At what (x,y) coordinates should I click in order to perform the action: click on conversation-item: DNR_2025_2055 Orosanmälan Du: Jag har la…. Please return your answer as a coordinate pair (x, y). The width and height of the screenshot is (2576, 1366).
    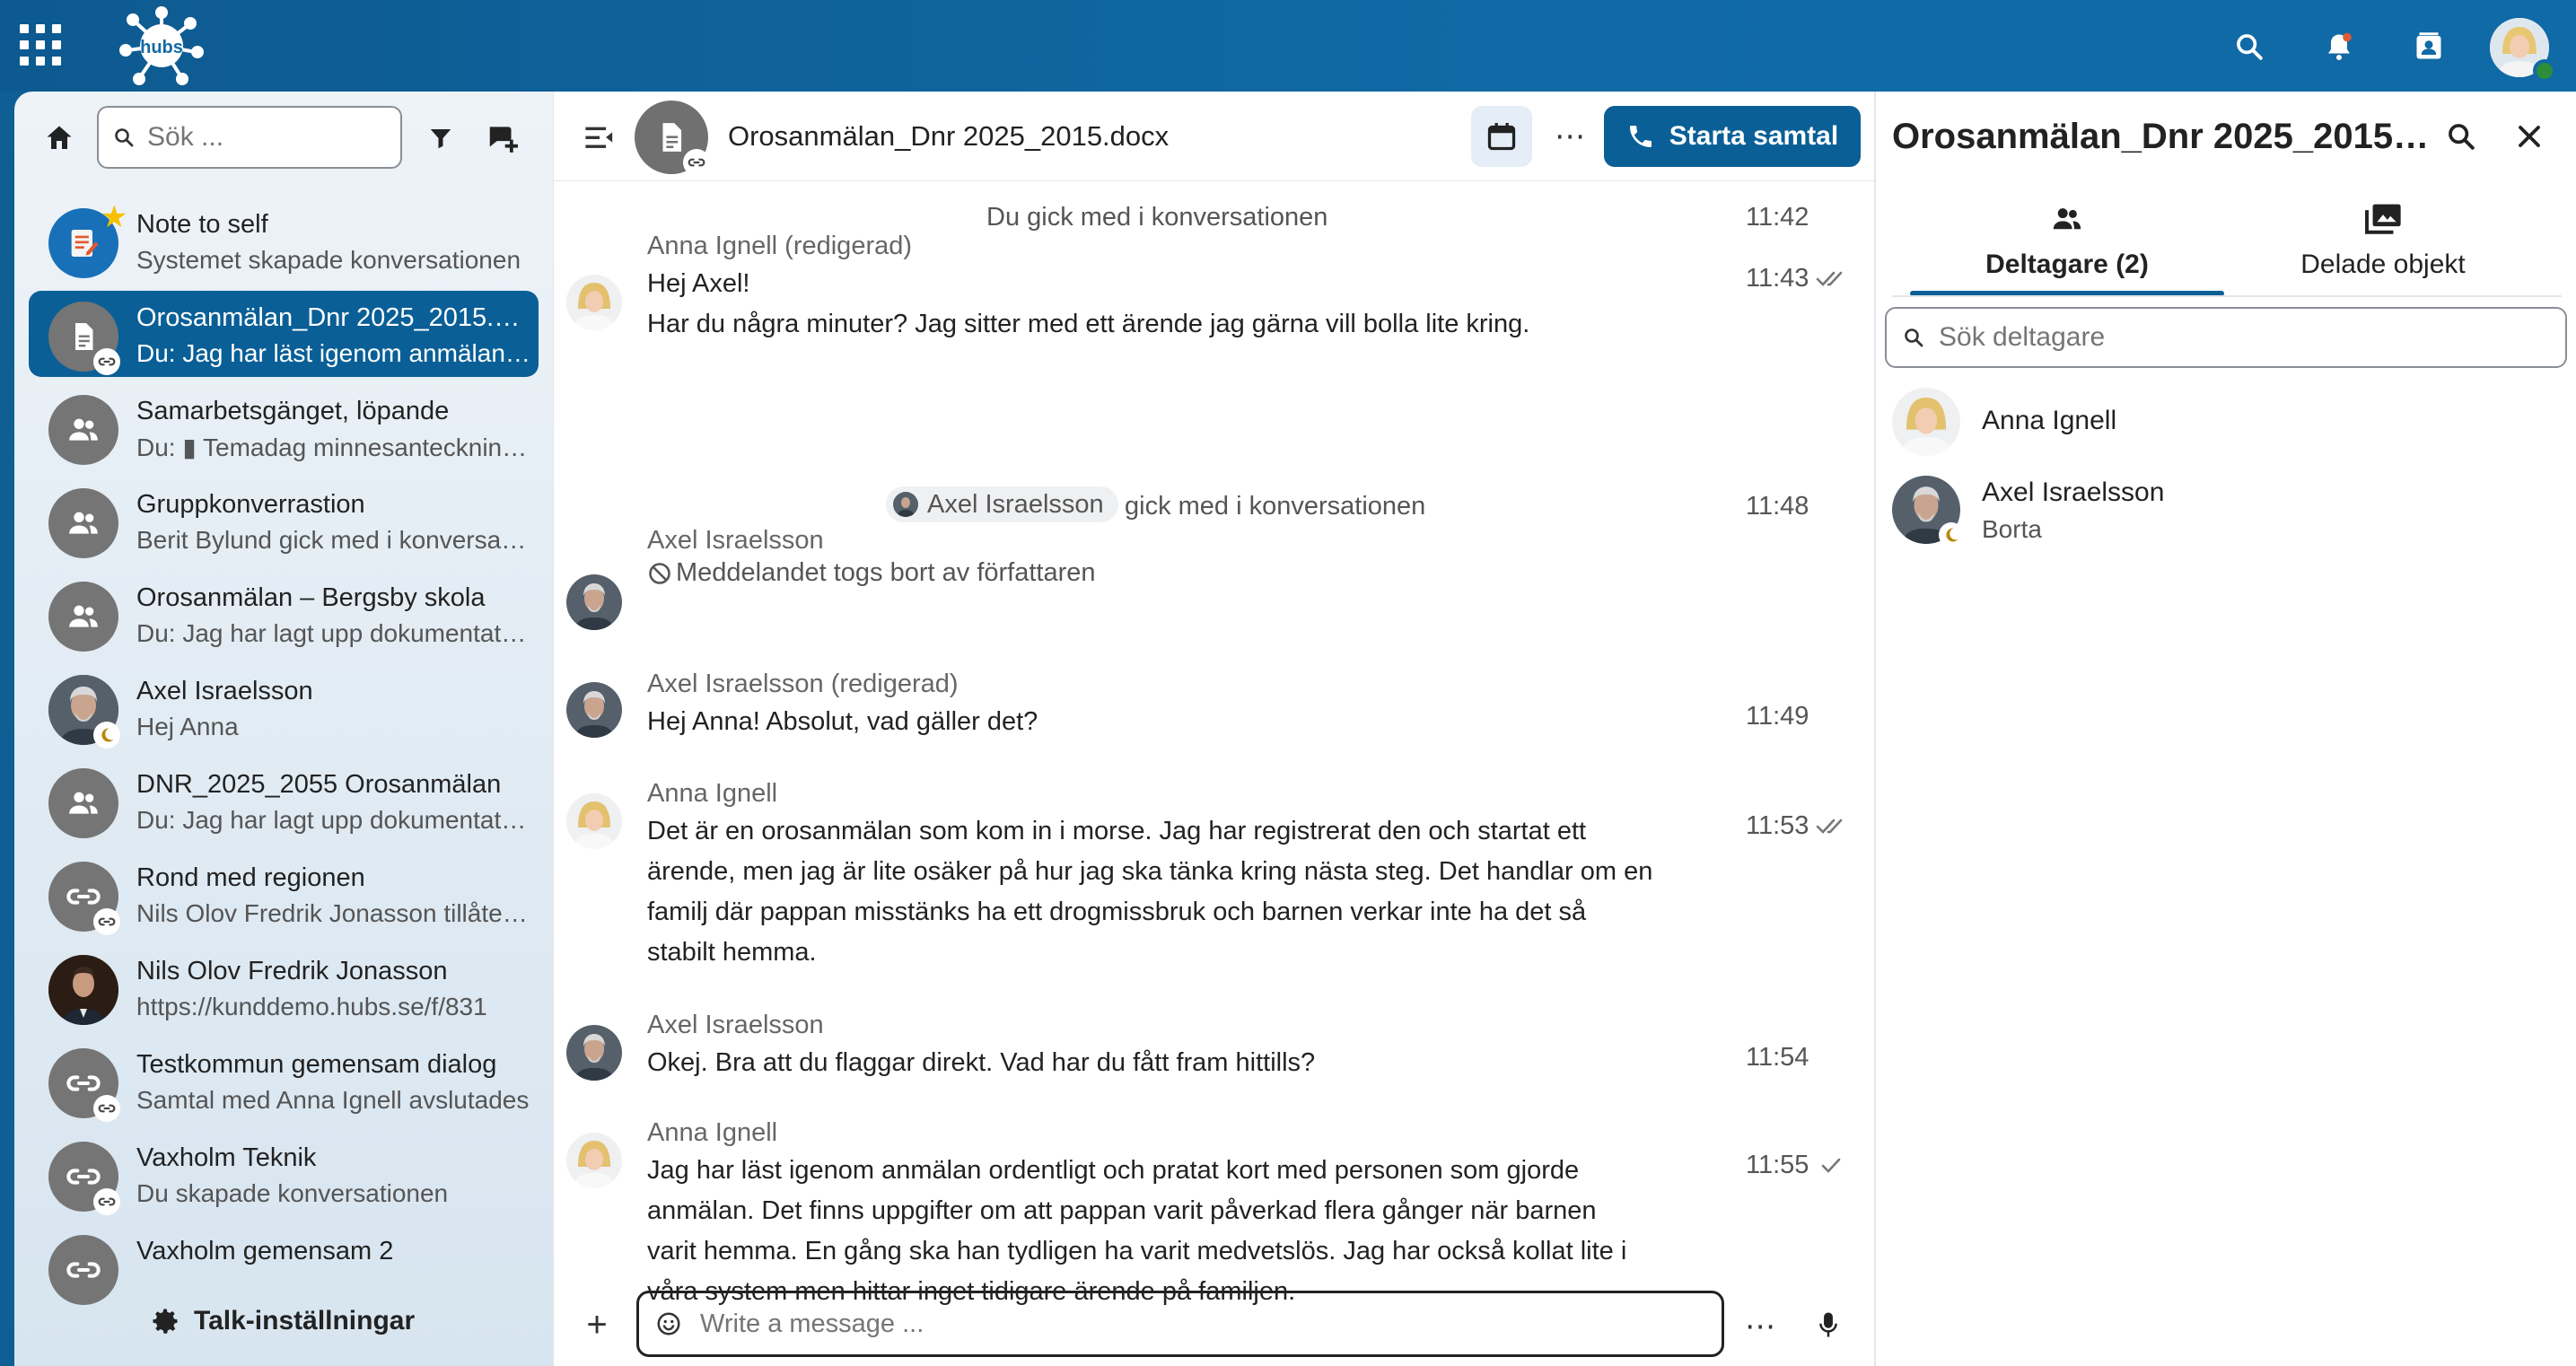
    Looking at the image, I should click on (284, 800).